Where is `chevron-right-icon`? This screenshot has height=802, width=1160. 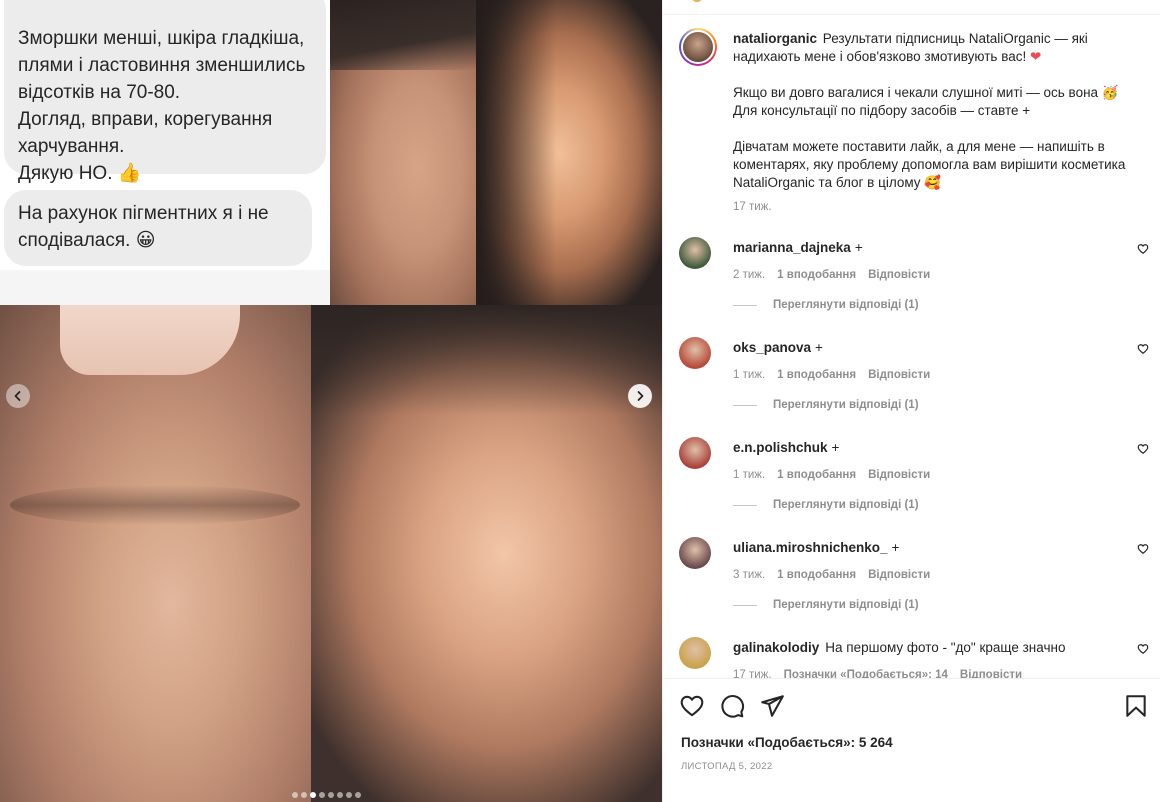
chevron-right-icon is located at coordinates (640, 396).